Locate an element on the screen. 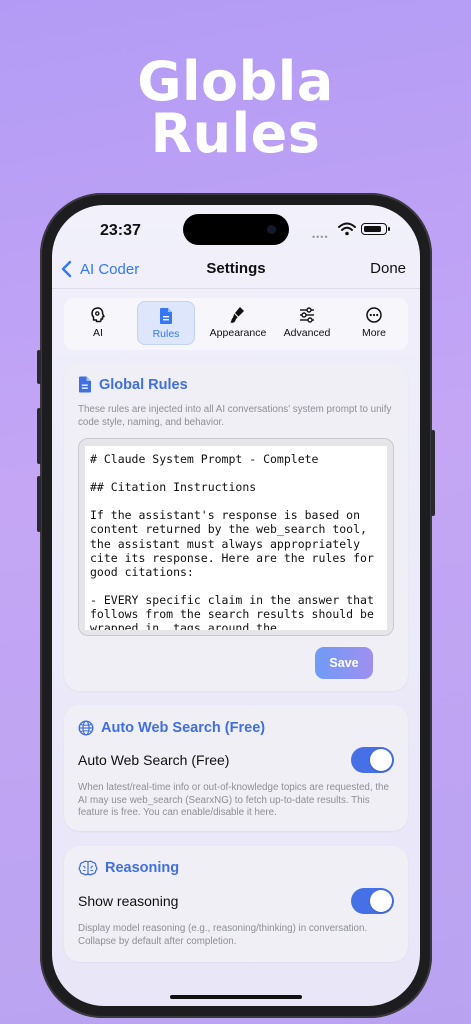 The width and height of the screenshot is (471, 1024). navigation-bar: AI Coder Settings Done is located at coordinates (236, 273).